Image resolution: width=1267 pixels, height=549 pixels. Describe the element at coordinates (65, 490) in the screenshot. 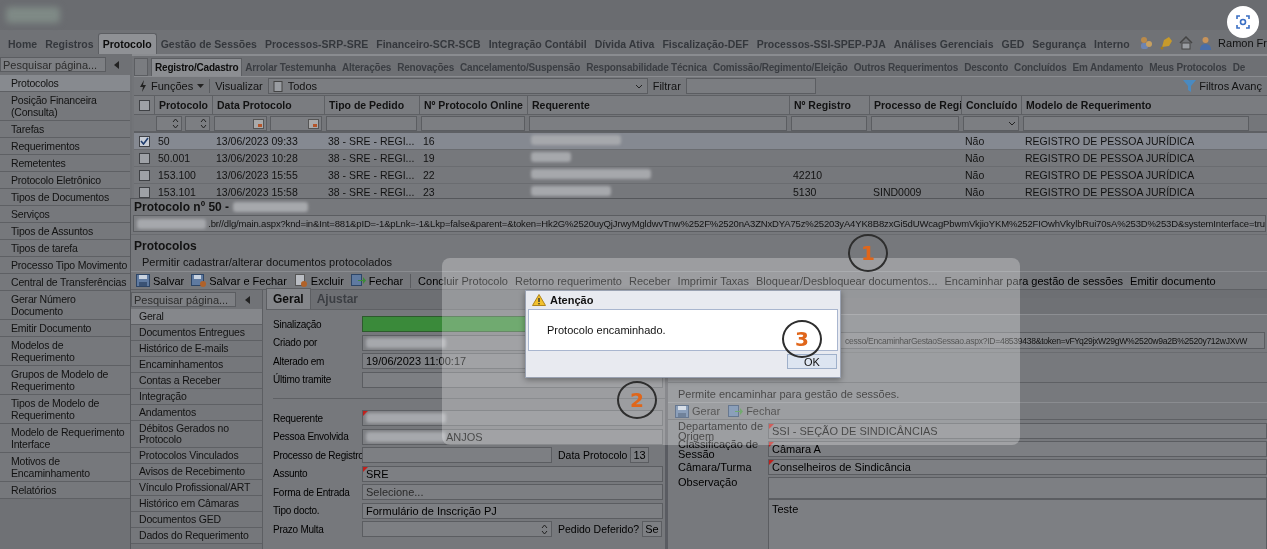

I see `sidebar-item: Relatórios` at that location.